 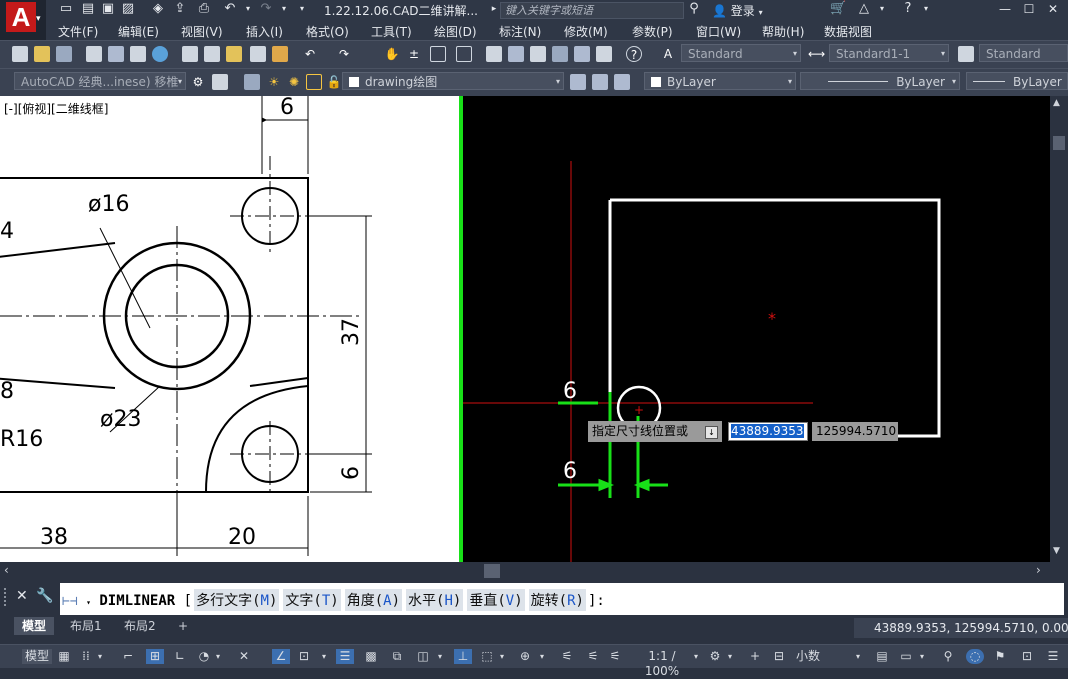 I want to click on undo-dropdown-icon: ▾, so click(x=248, y=9).